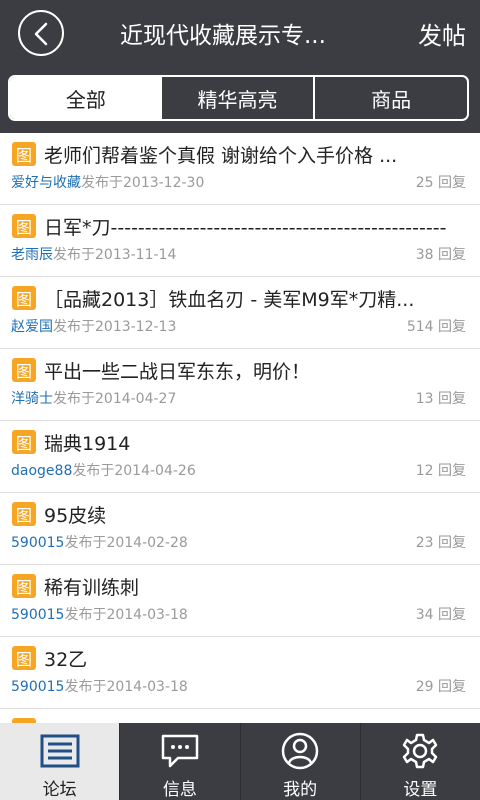 This screenshot has width=480, height=800. I want to click on nav-label: 信息, so click(179, 790).